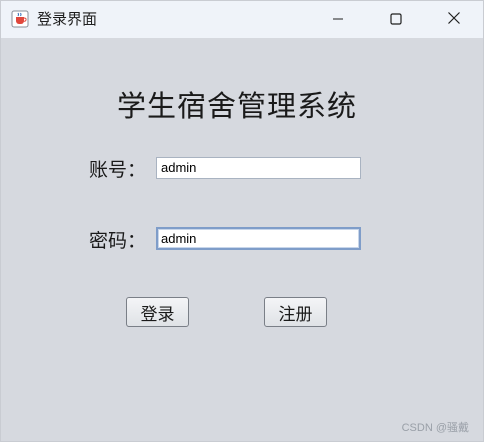 The width and height of the screenshot is (484, 442). Describe the element at coordinates (118, 241) in the screenshot. I see `password-label: 密码：` at that location.